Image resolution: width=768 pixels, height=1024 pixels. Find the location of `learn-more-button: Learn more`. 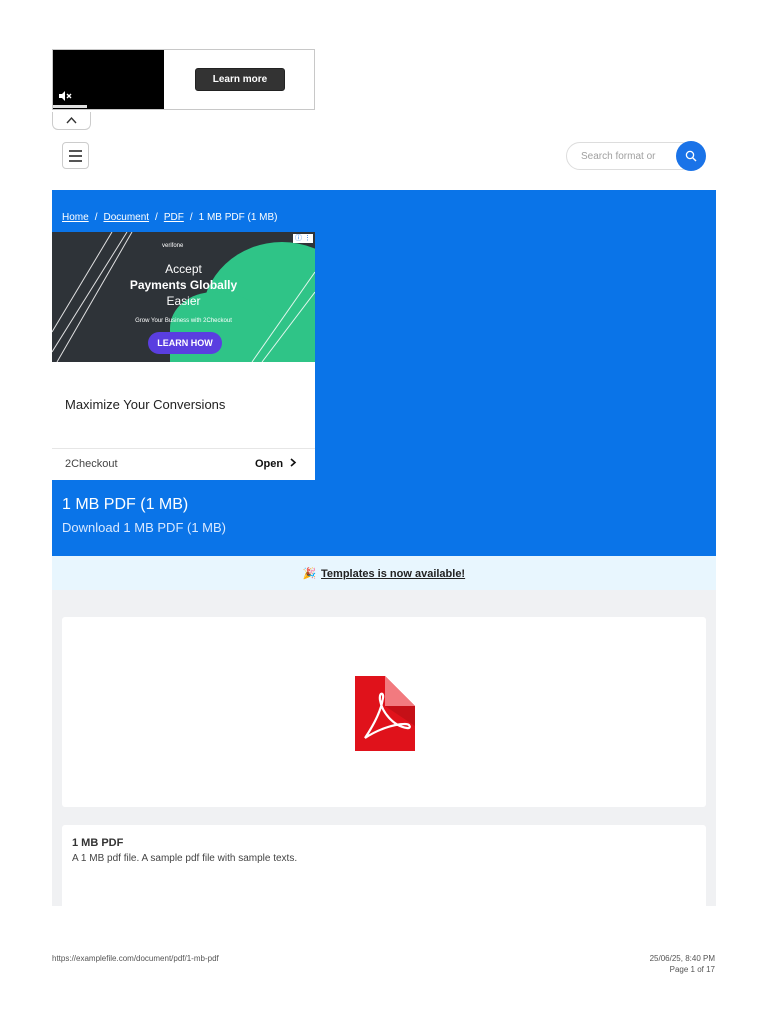

learn-more-button: Learn more is located at coordinates (240, 79).